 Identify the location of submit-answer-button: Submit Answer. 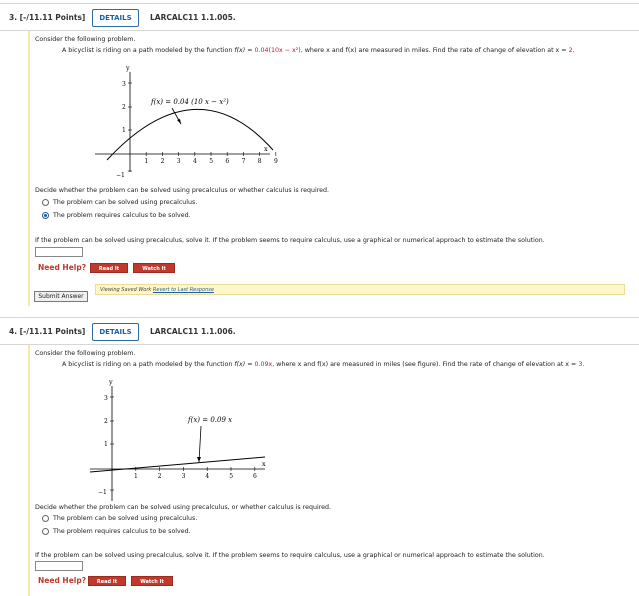
(61, 296).